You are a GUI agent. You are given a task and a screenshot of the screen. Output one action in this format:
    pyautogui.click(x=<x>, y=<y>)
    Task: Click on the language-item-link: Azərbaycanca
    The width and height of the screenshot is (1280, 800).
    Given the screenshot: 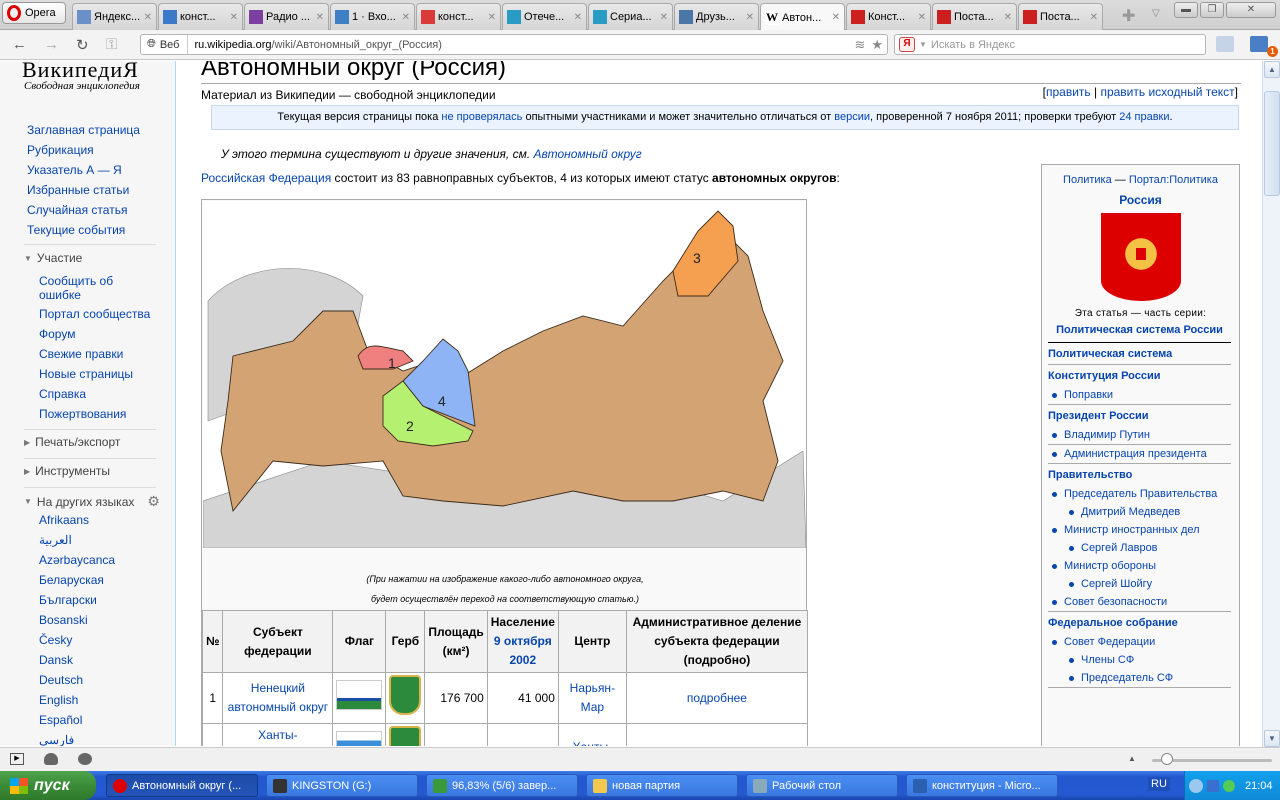 What is the action you would take?
    pyautogui.click(x=77, y=560)
    